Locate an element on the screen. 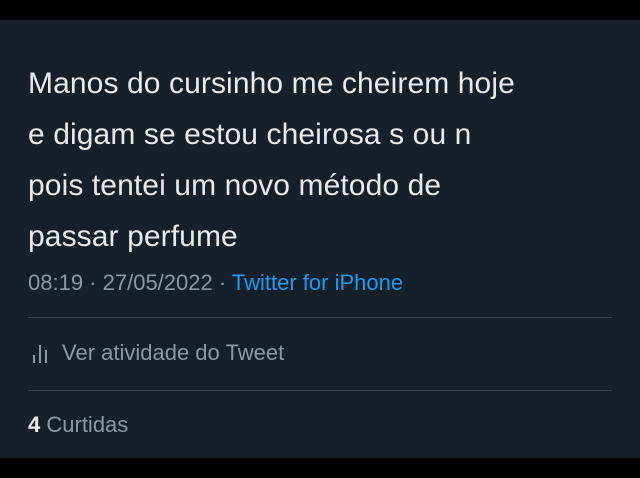  view-tweet-activity-button: Ver atividade do Tweet is located at coordinates (156, 353).